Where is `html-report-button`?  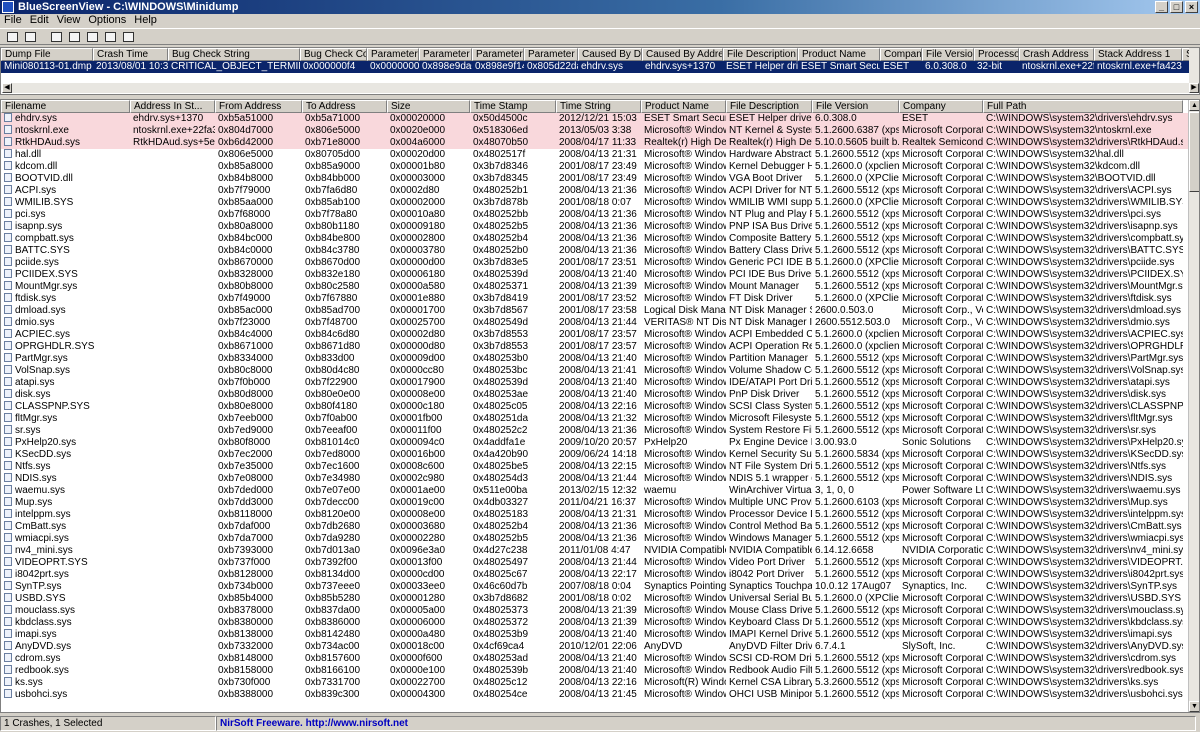 html-report-button is located at coordinates (92, 37).